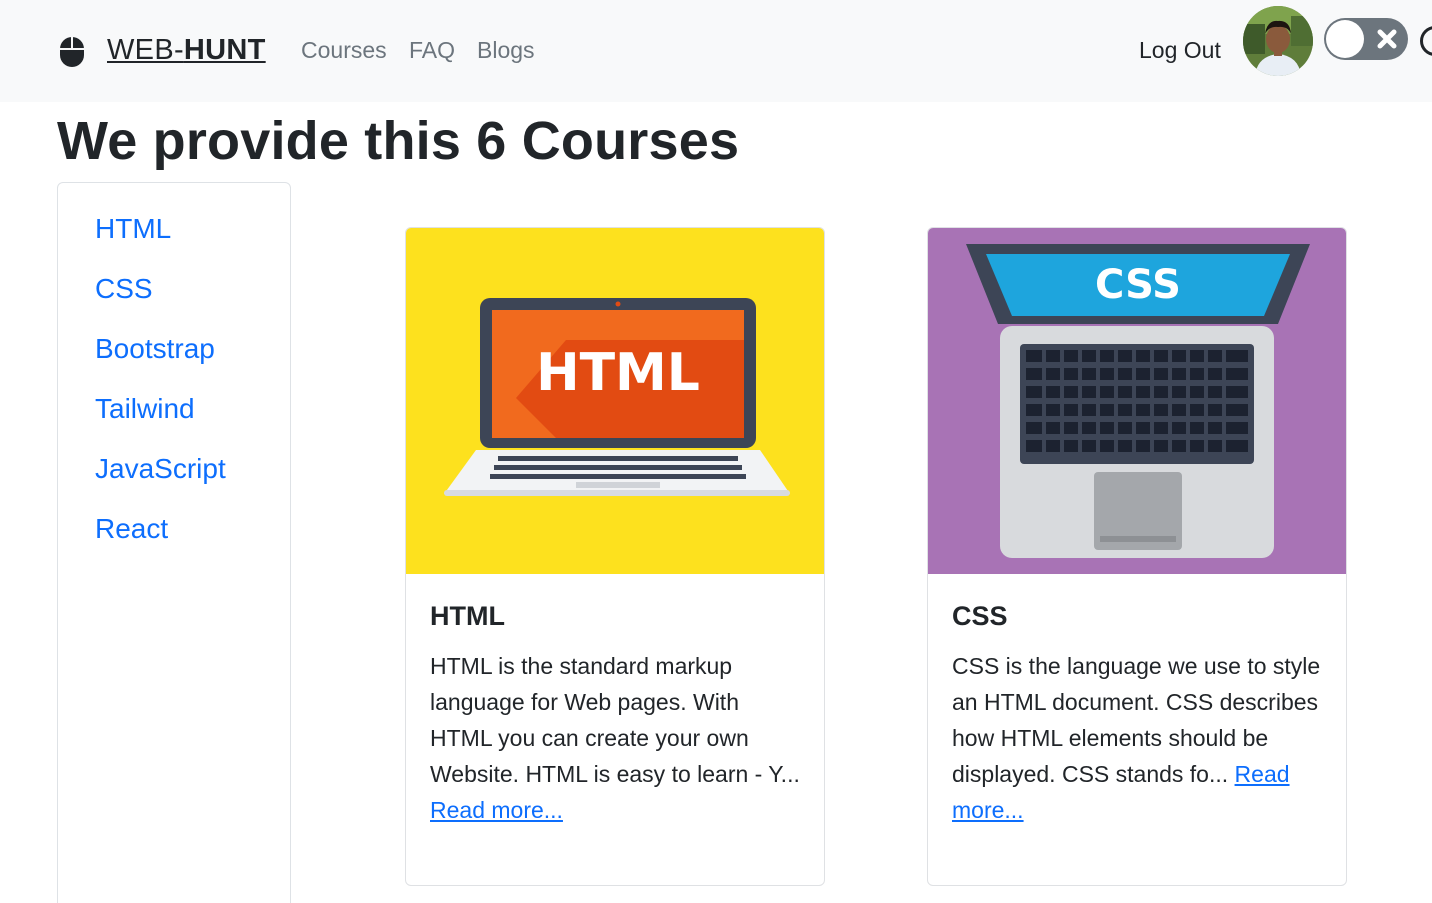 This screenshot has height=903, width=1432. Describe the element at coordinates (1387, 39) in the screenshot. I see `close-icon` at that location.